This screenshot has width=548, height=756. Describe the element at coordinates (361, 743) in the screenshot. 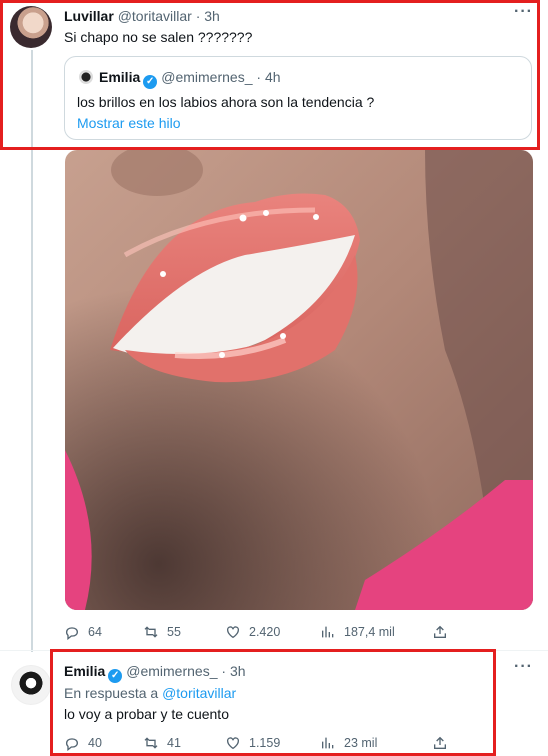

I see `views-count: 23 mil` at that location.